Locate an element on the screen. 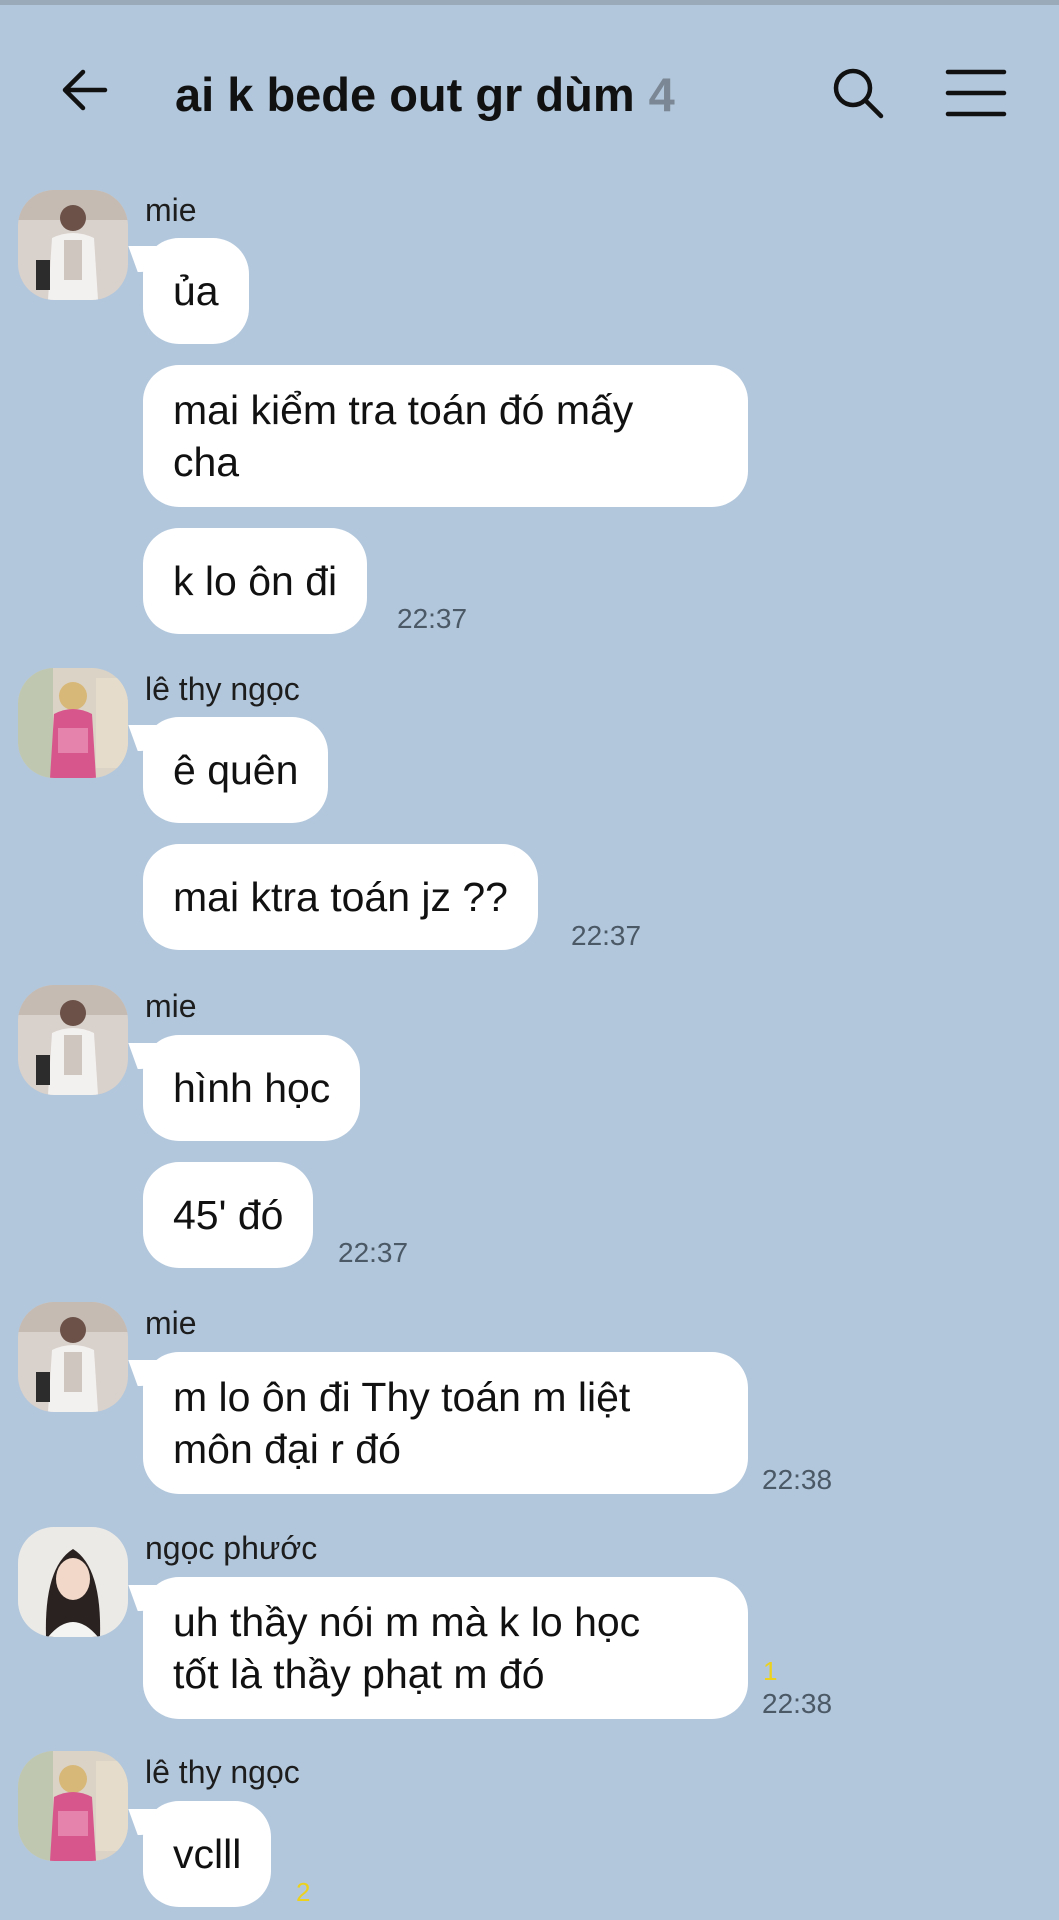 The height and width of the screenshot is (1920, 1059). group-name: ai k bede out gr dùm is located at coordinates (405, 94).